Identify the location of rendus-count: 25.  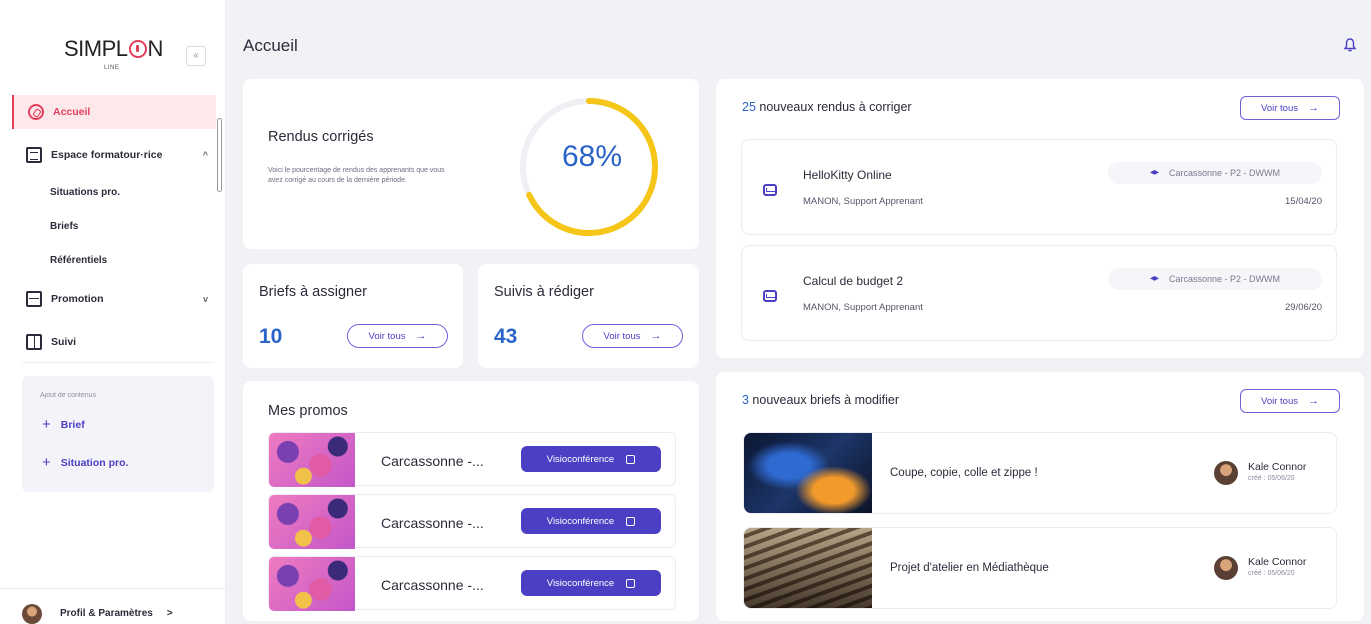
(749, 107).